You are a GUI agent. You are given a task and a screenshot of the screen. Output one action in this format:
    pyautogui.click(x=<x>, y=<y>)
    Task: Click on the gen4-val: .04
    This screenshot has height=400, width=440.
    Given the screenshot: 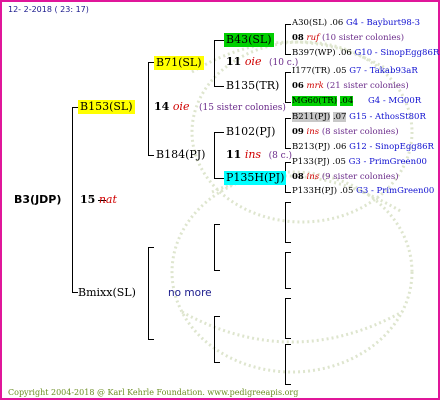 What is the action you would take?
    pyautogui.click(x=346, y=101)
    